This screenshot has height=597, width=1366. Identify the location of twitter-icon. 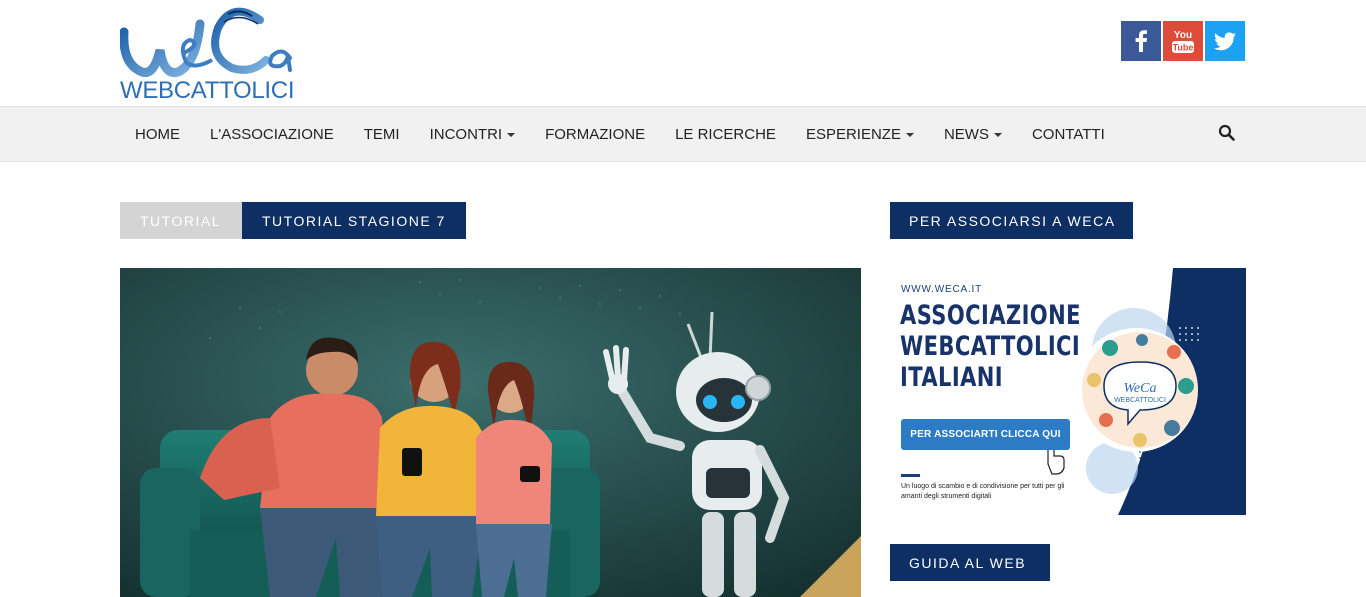
(1225, 41).